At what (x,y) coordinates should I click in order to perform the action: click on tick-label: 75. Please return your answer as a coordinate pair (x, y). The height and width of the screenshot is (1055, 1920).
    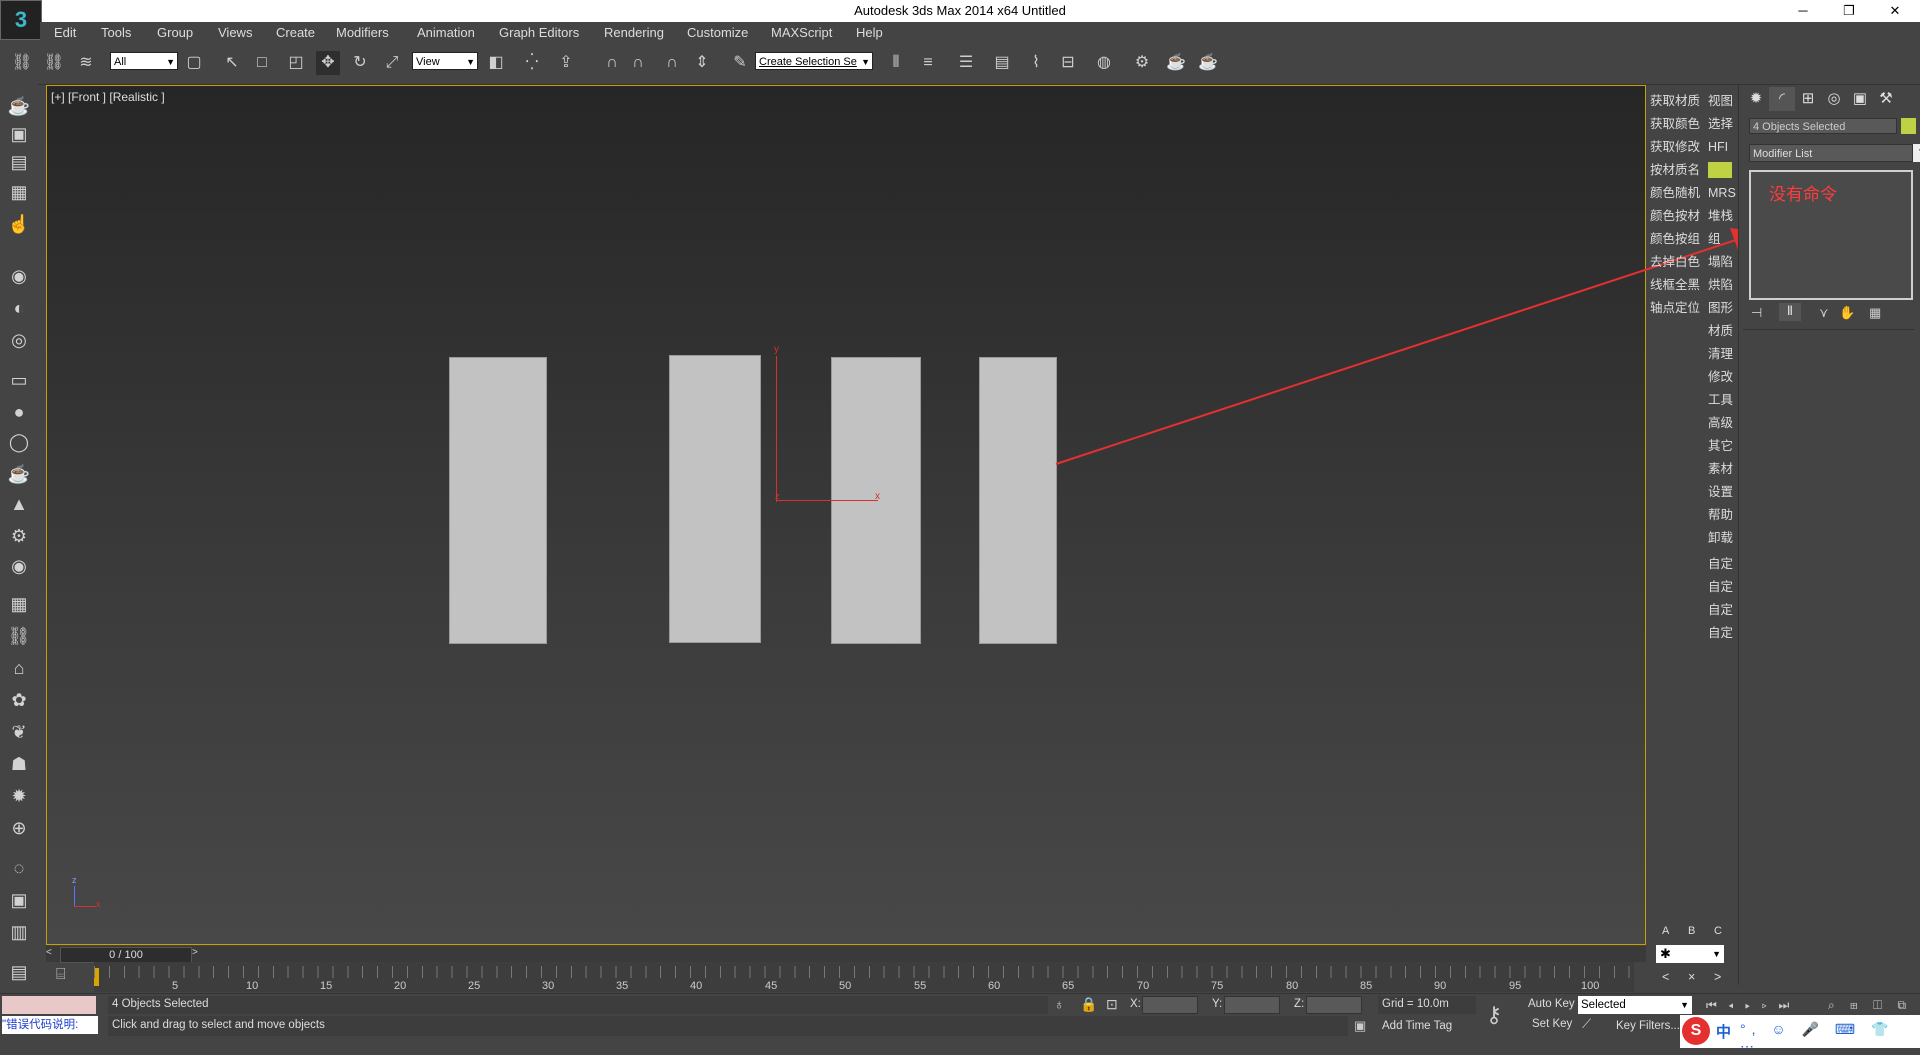
    Looking at the image, I should click on (1217, 986).